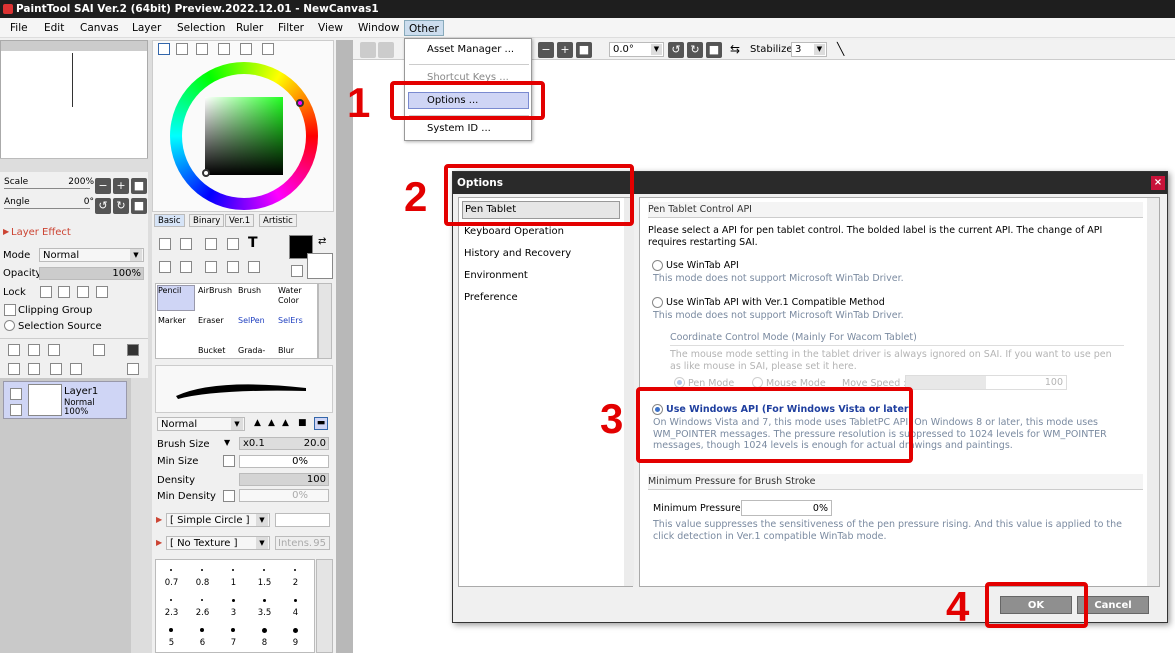 This screenshot has height=653, width=1175. What do you see at coordinates (636, 49) in the screenshot?
I see `rotation-input: 0.0° ▼` at bounding box center [636, 49].